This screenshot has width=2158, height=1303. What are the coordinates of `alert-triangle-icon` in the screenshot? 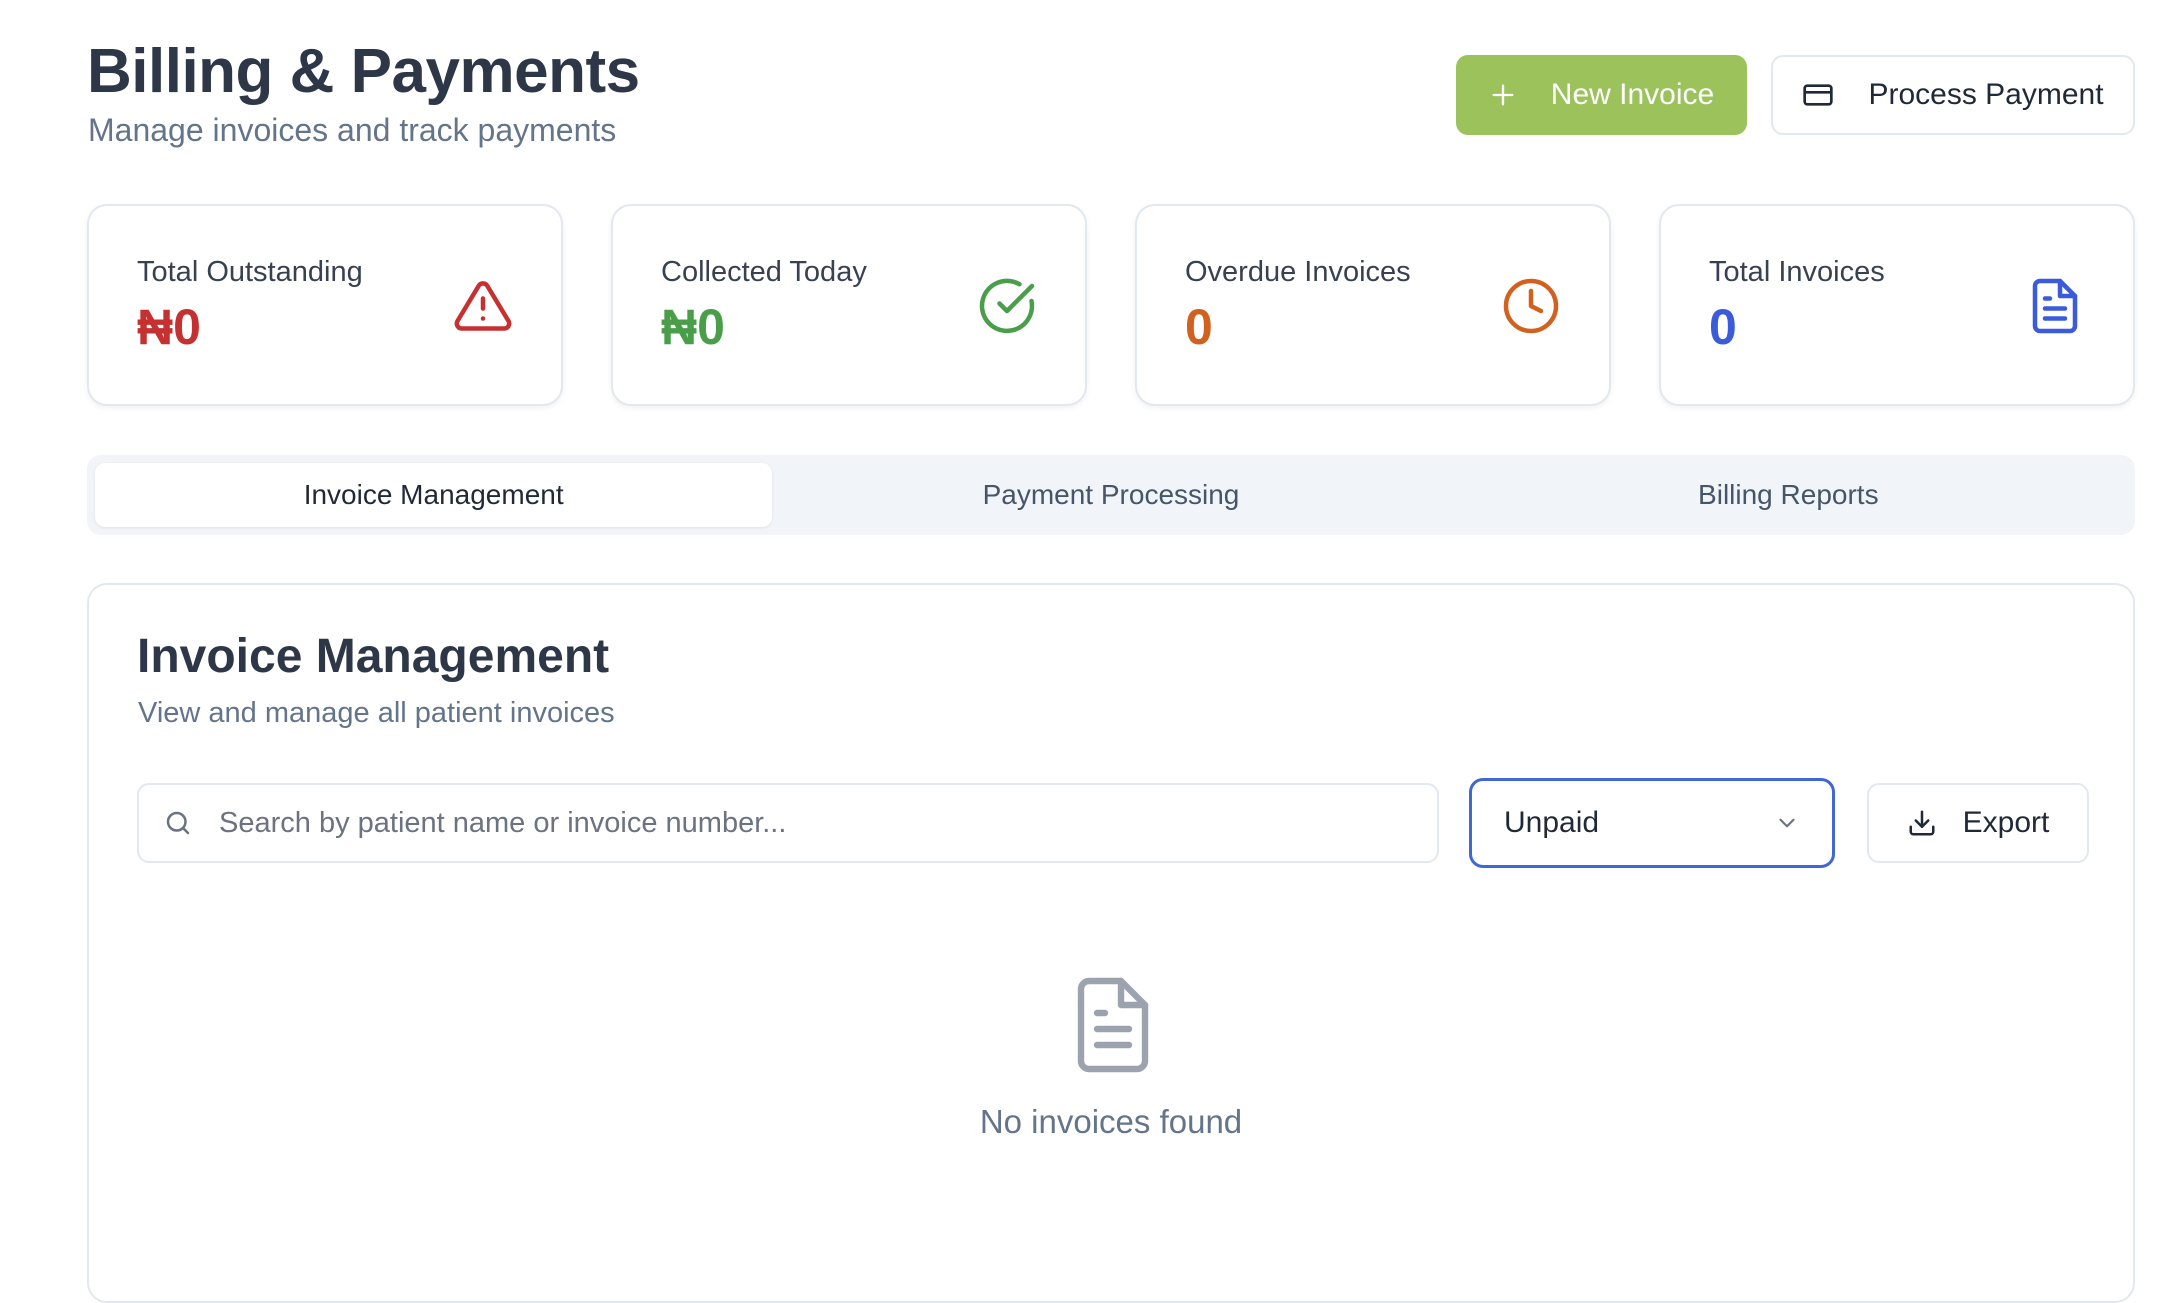 It's located at (483, 306).